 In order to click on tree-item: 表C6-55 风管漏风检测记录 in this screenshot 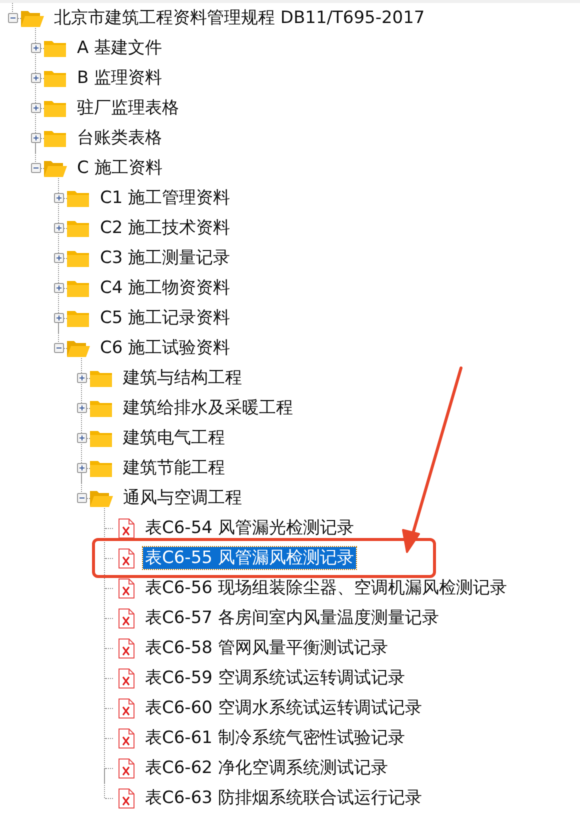, I will do `click(249, 558)`.